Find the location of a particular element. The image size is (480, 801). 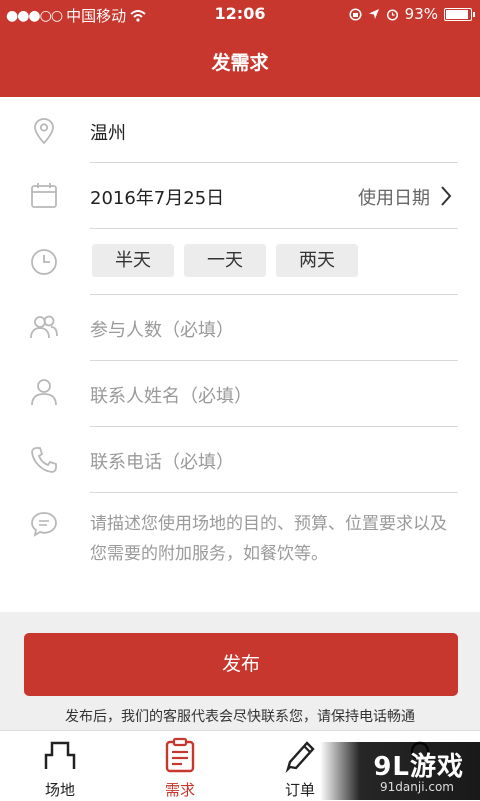

battery-percent: 93% is located at coordinates (421, 14).